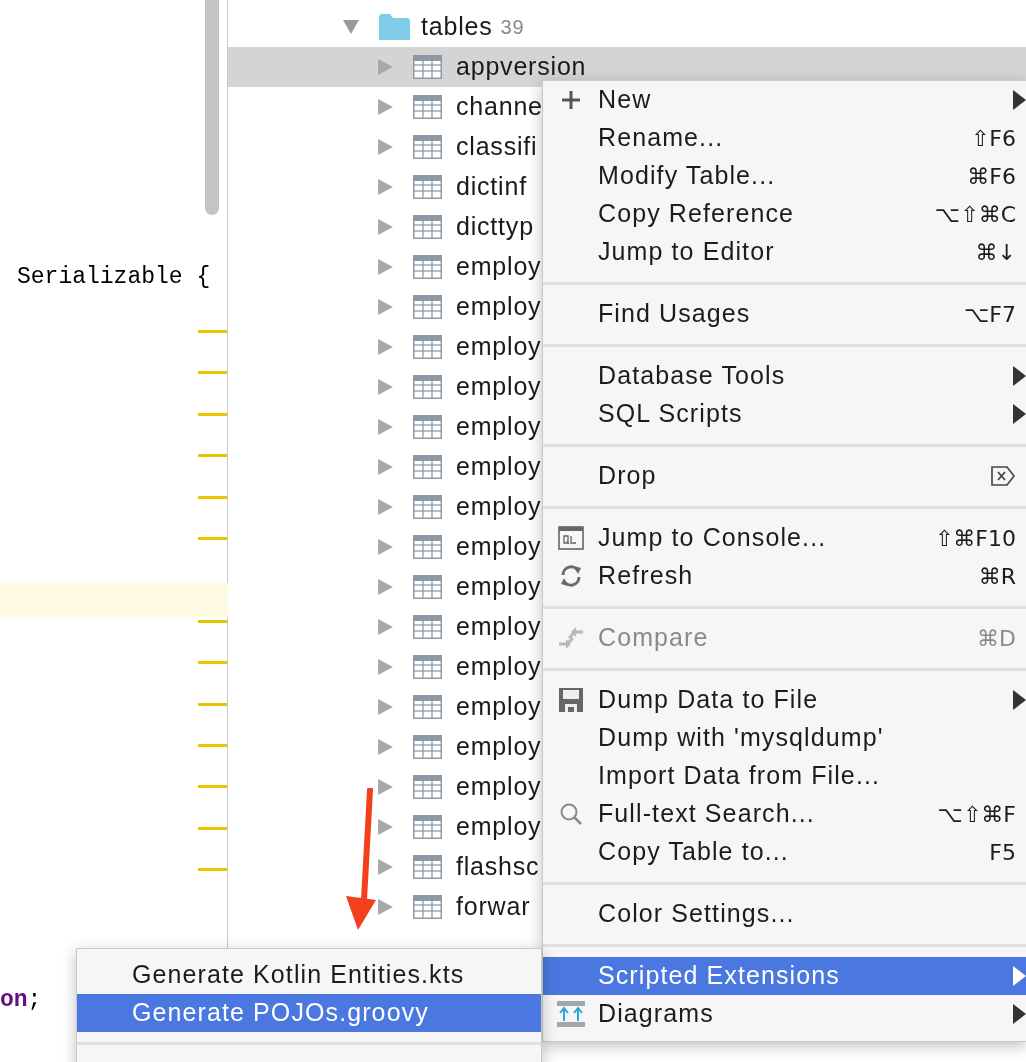 This screenshot has height=1062, width=1026. I want to click on shortcut-label: ⇧F6, so click(993, 138).